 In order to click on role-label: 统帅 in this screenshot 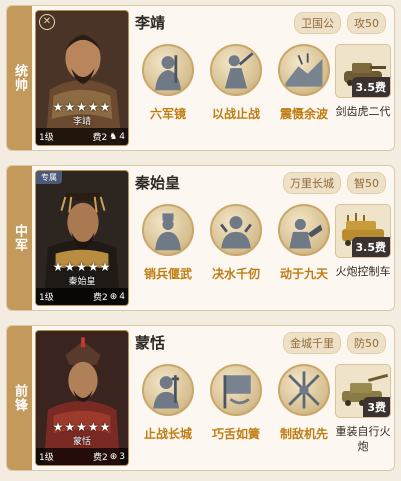, I will do `click(19, 78)`.